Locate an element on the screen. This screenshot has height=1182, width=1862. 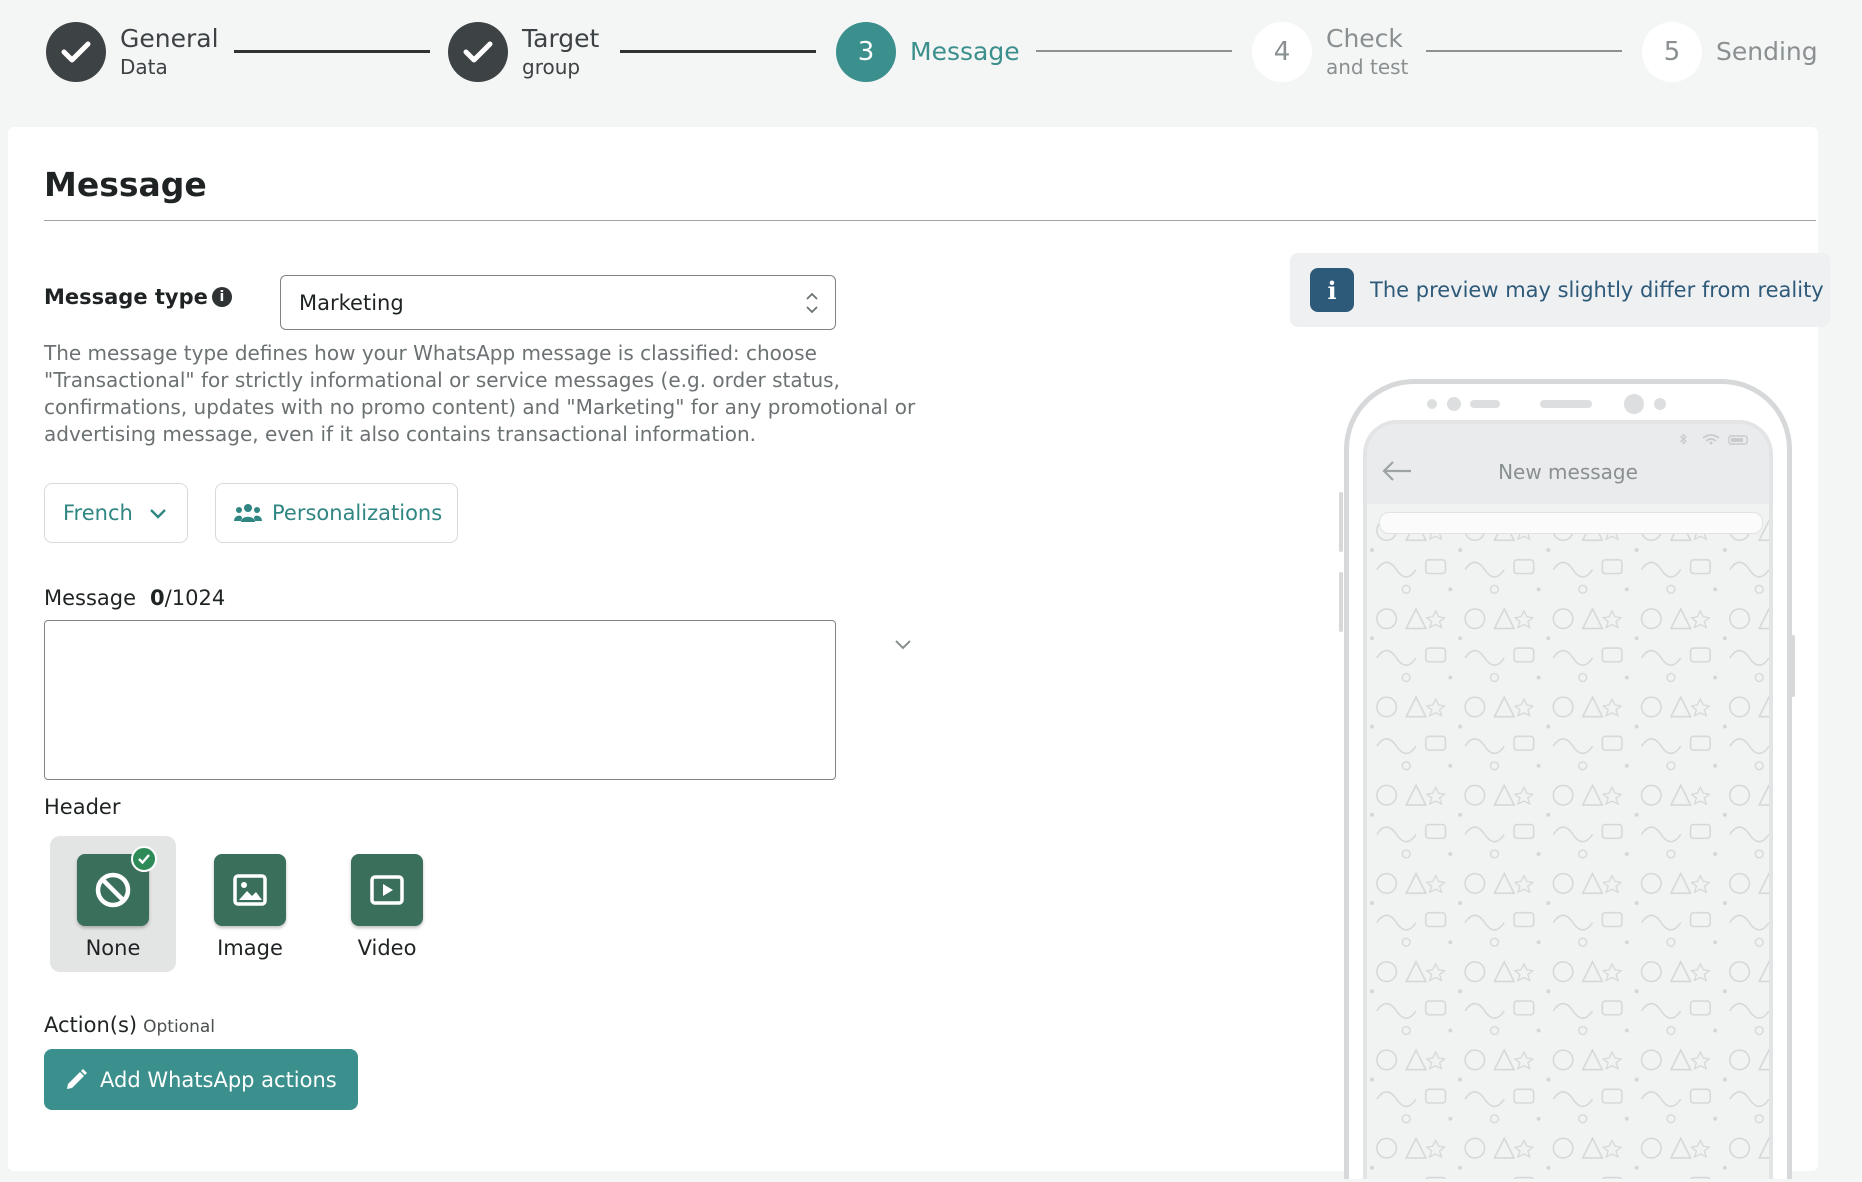
phone-search-bar is located at coordinates (1571, 523).